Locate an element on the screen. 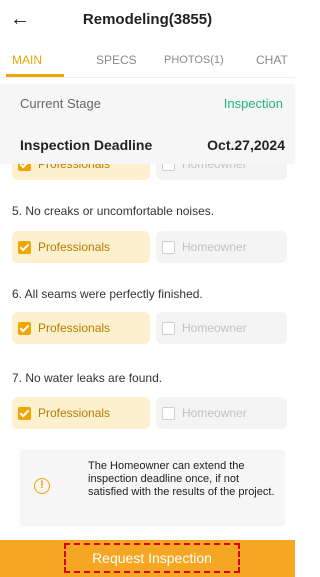 Image resolution: width=320 pixels, height=577 pixels. choice-row-item-5: Professionals Homeowner is located at coordinates (149, 247).